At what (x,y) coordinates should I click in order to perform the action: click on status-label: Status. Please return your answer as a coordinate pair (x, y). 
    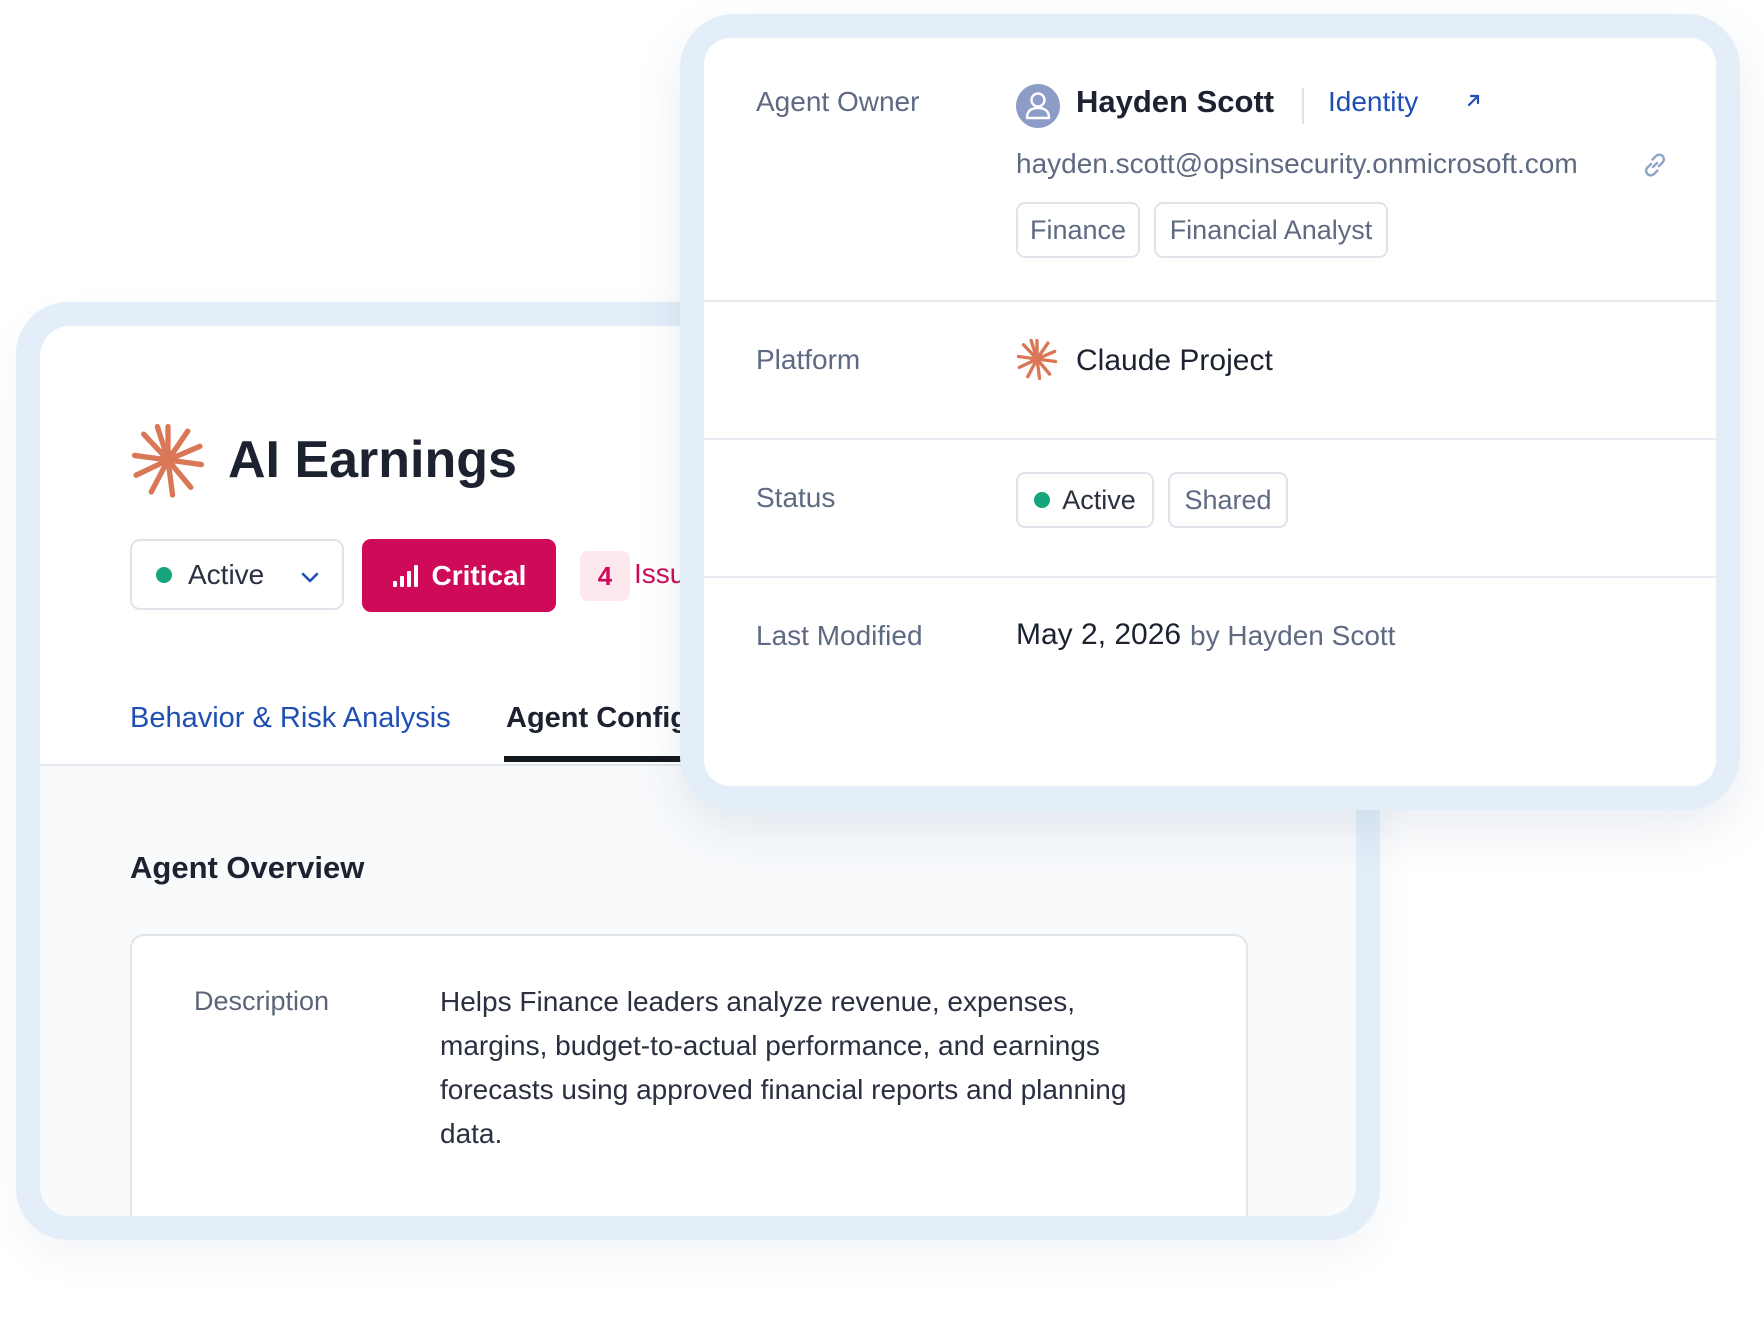
    Looking at the image, I should click on (796, 497).